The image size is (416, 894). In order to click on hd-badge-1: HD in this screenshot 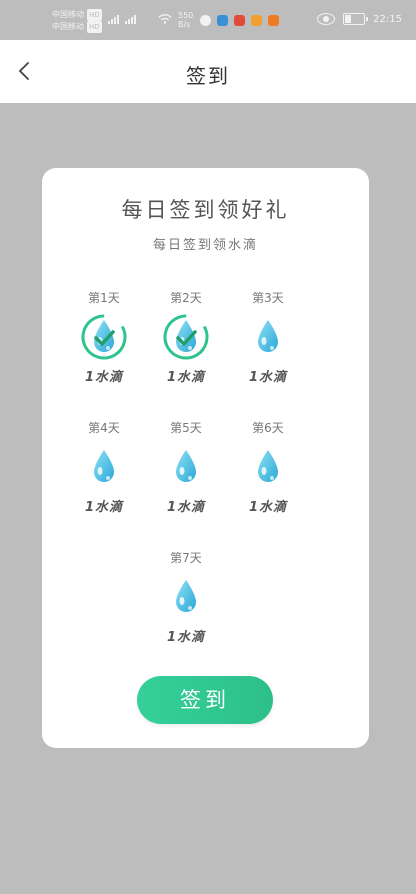, I will do `click(94, 15)`.